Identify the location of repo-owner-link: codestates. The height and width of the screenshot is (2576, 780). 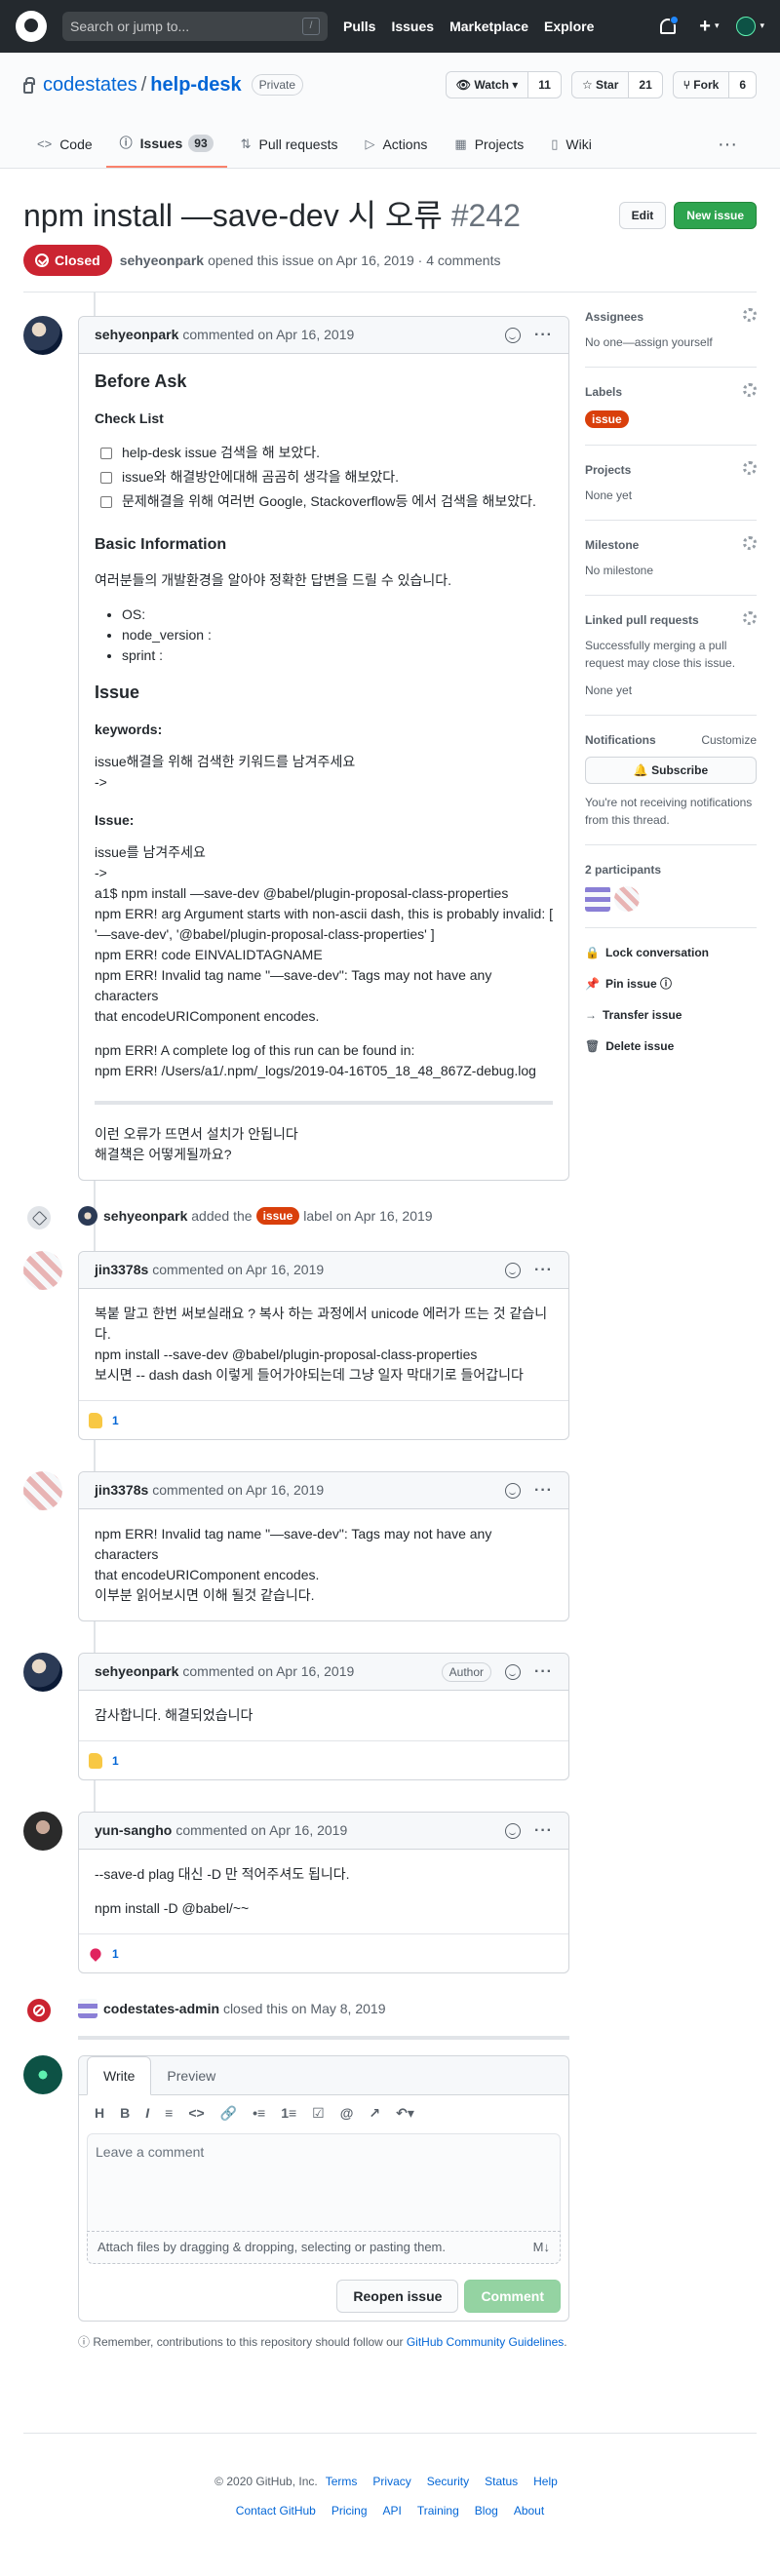
(90, 84).